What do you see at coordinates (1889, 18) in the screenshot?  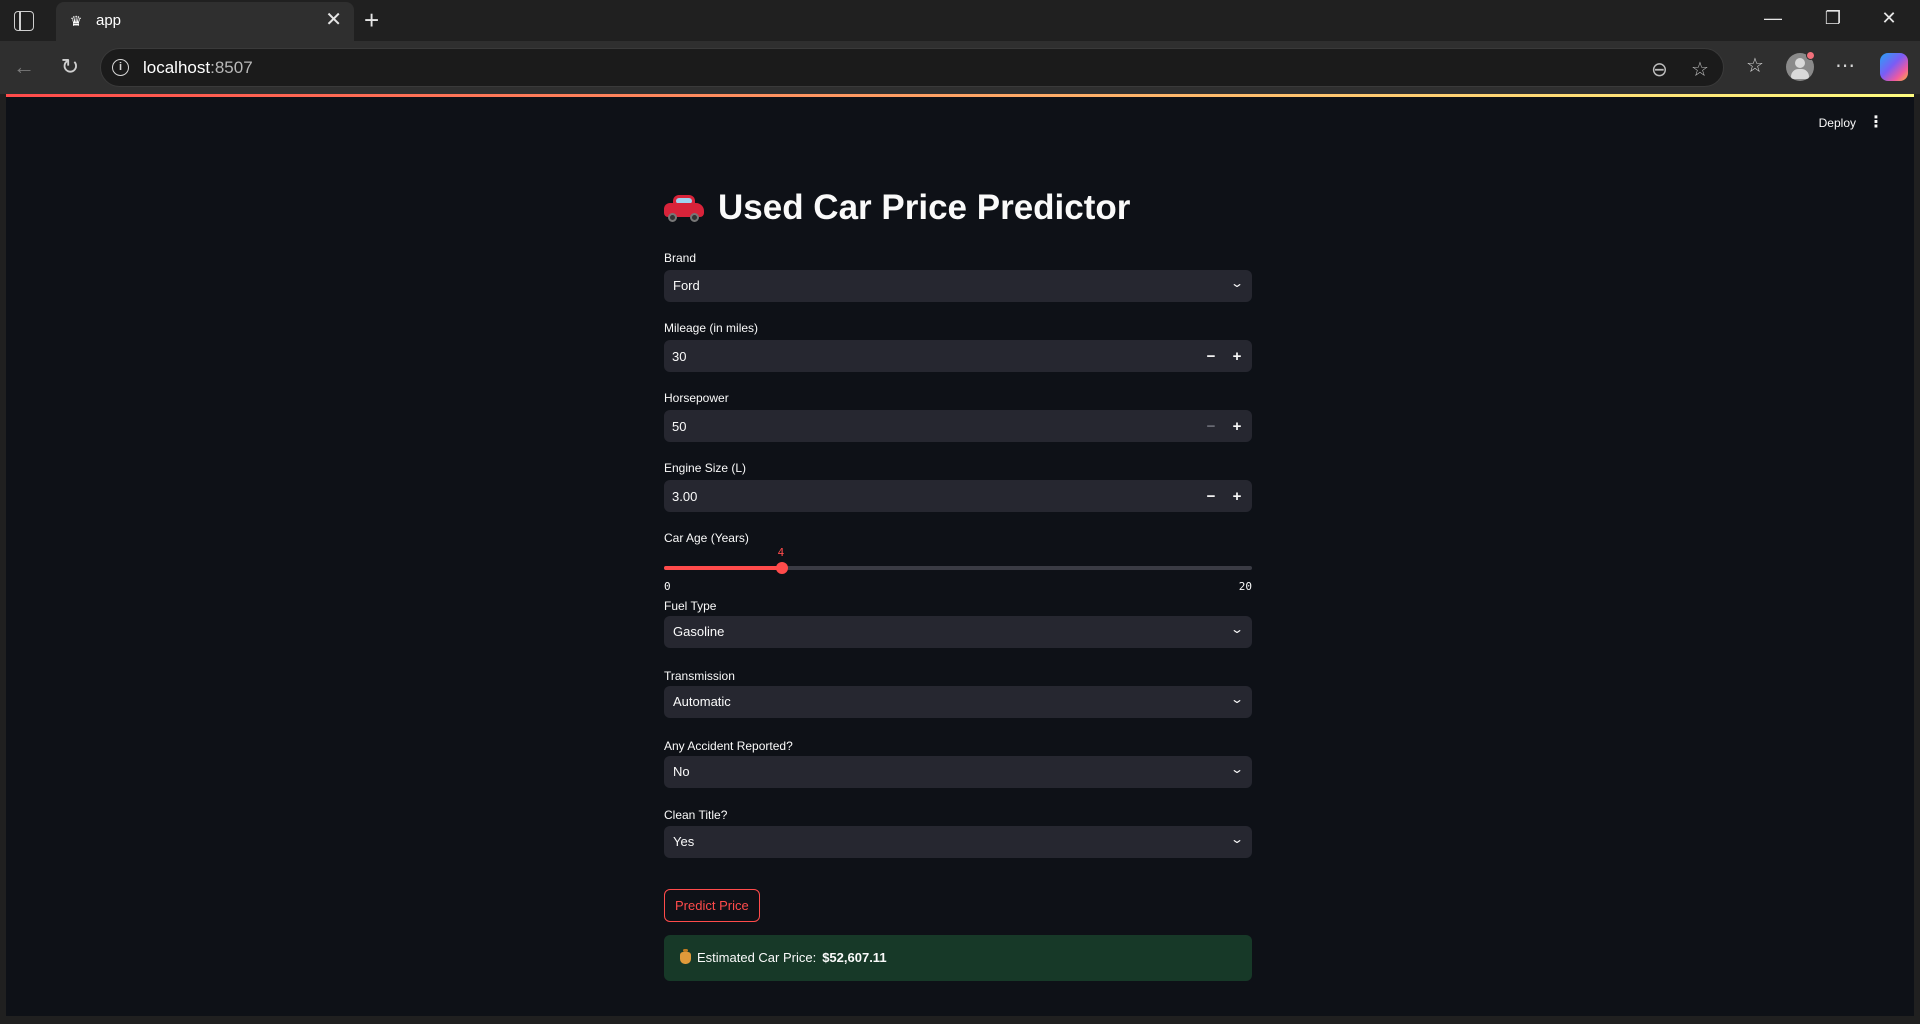 I see `close-window-icon: ✕` at bounding box center [1889, 18].